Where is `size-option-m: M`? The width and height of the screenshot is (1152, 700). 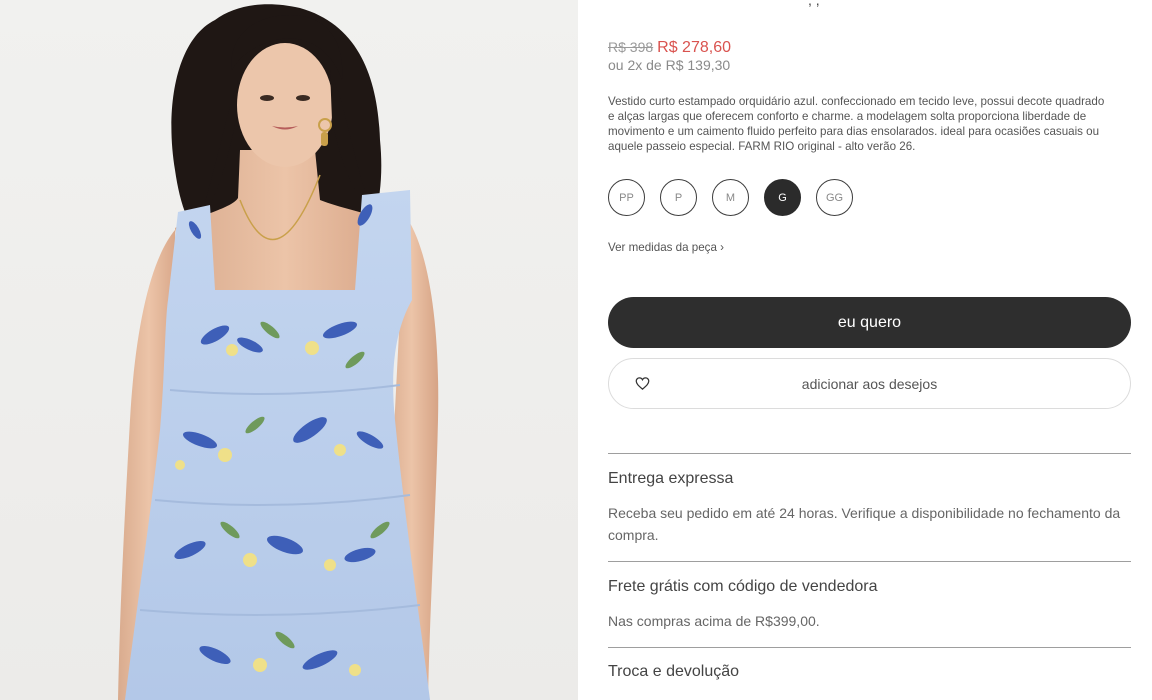
size-option-m: M is located at coordinates (730, 197).